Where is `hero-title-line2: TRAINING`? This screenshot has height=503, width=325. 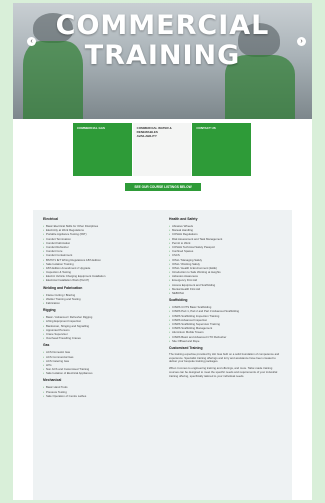 hero-title-line2: TRAINING is located at coordinates (162, 55).